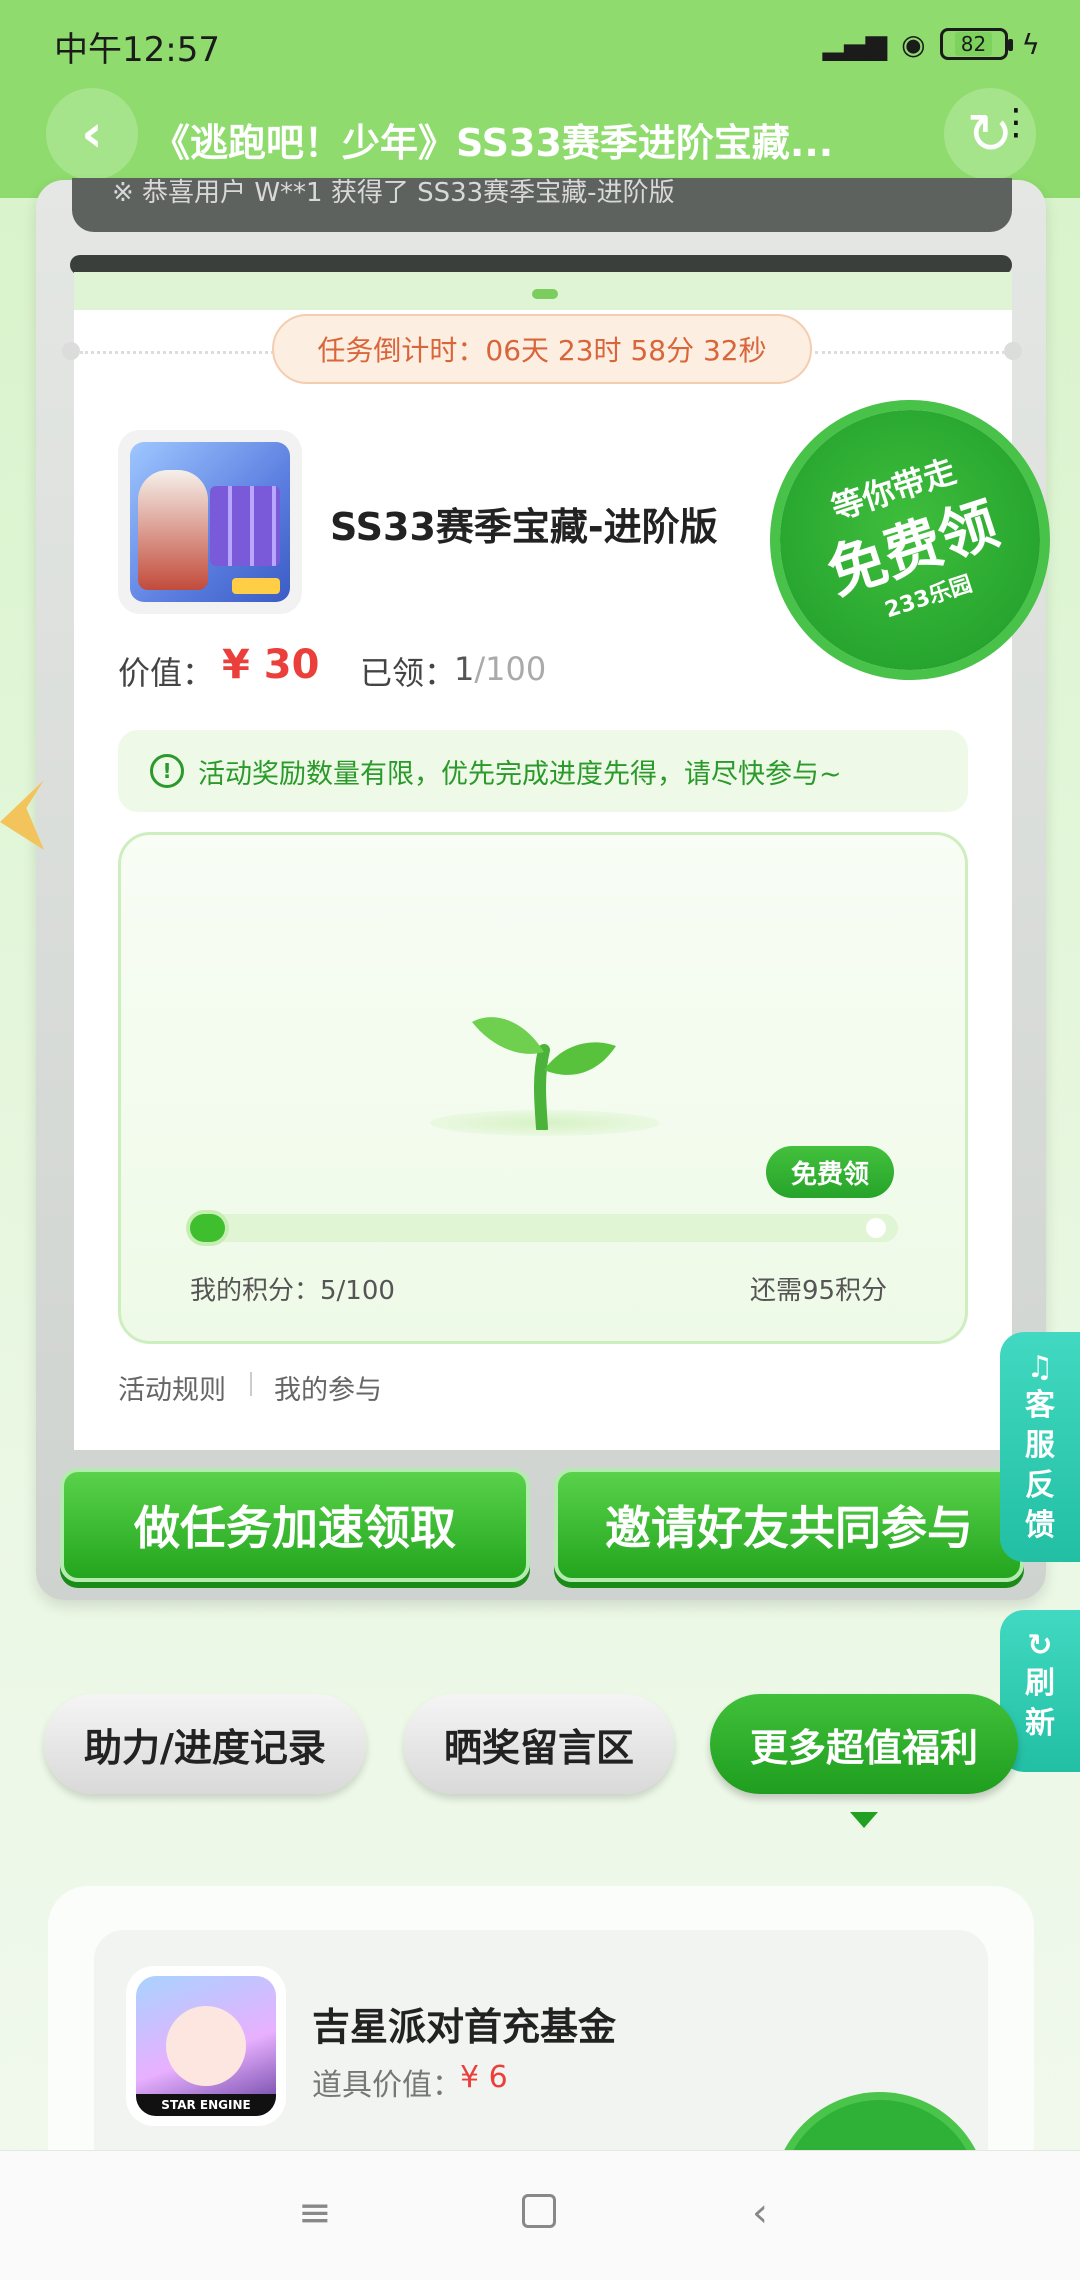 Image resolution: width=1080 pixels, height=2280 pixels. Describe the element at coordinates (464, 2027) in the screenshot. I see `welfare-name: 吉星派对首充基金` at that location.